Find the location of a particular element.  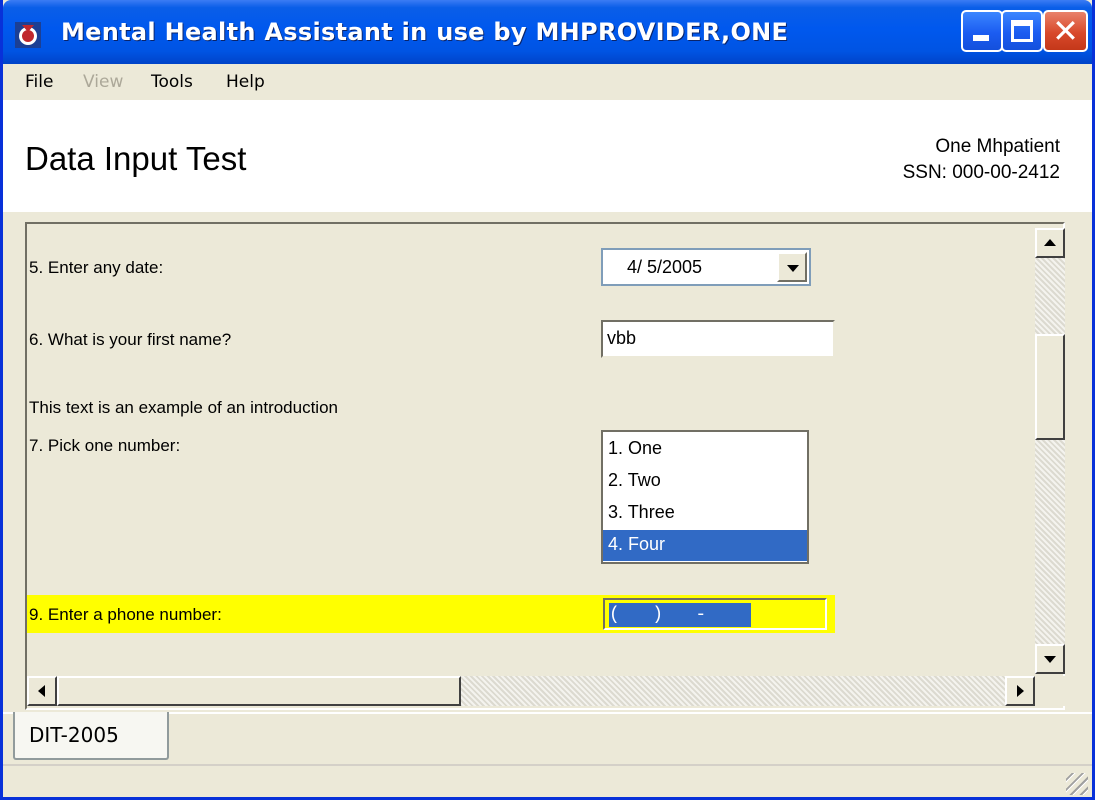

menu-tools: Tools is located at coordinates (172, 82).